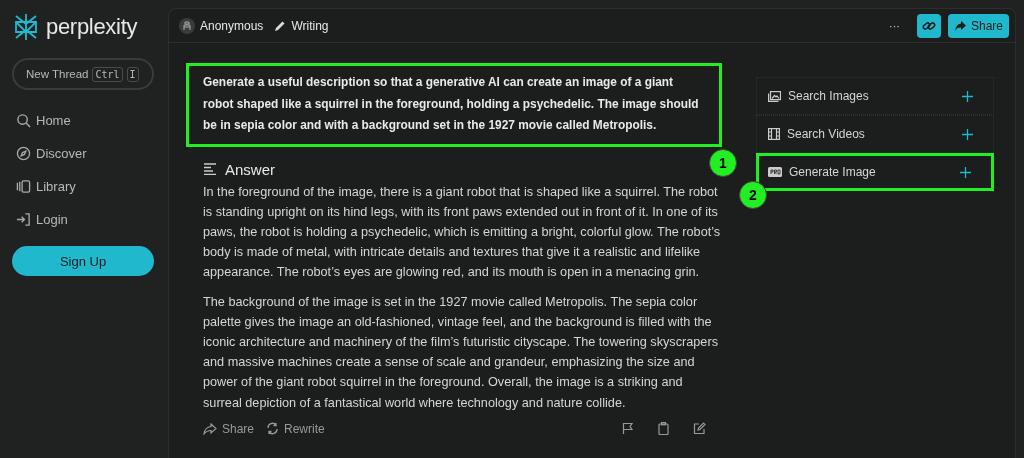  I want to click on question-text: Generate a useful description so that a generative AI can create an image of a giant robot shaped like a squirrel in the foreground, holding a psychedelic. The image should be in sepia color and with a background set in the 1927 movie called Metropolis., so click(451, 104).